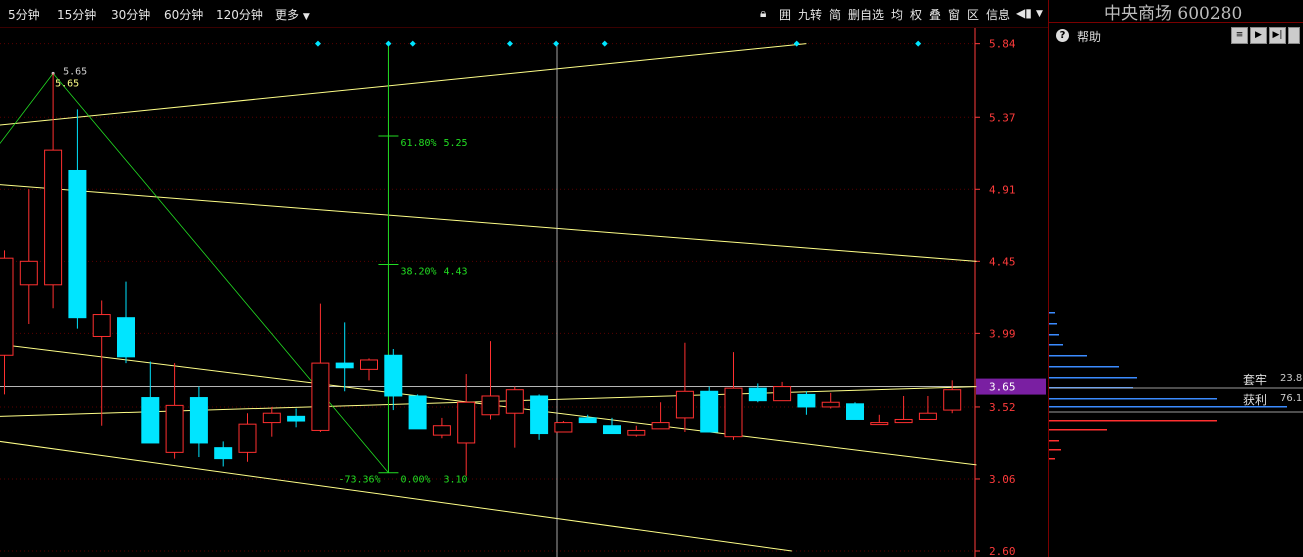 This screenshot has width=1303, height=557. What do you see at coordinates (24, 14) in the screenshot?
I see `period-5min-tab: 5分钟` at bounding box center [24, 14].